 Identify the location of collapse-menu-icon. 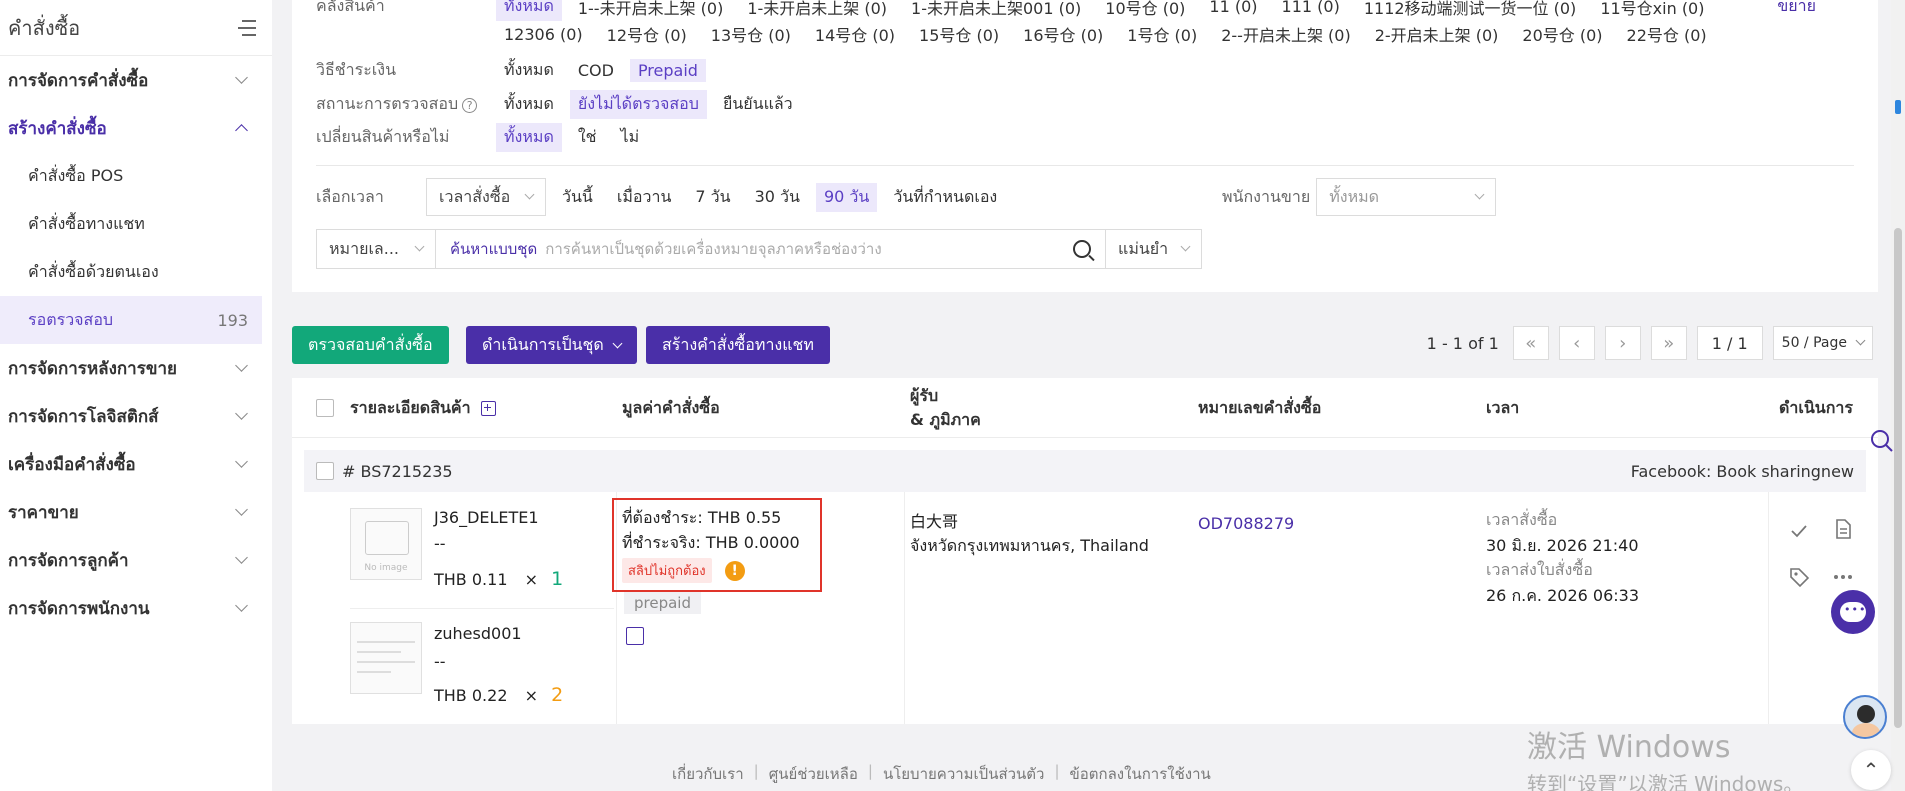
(245, 28).